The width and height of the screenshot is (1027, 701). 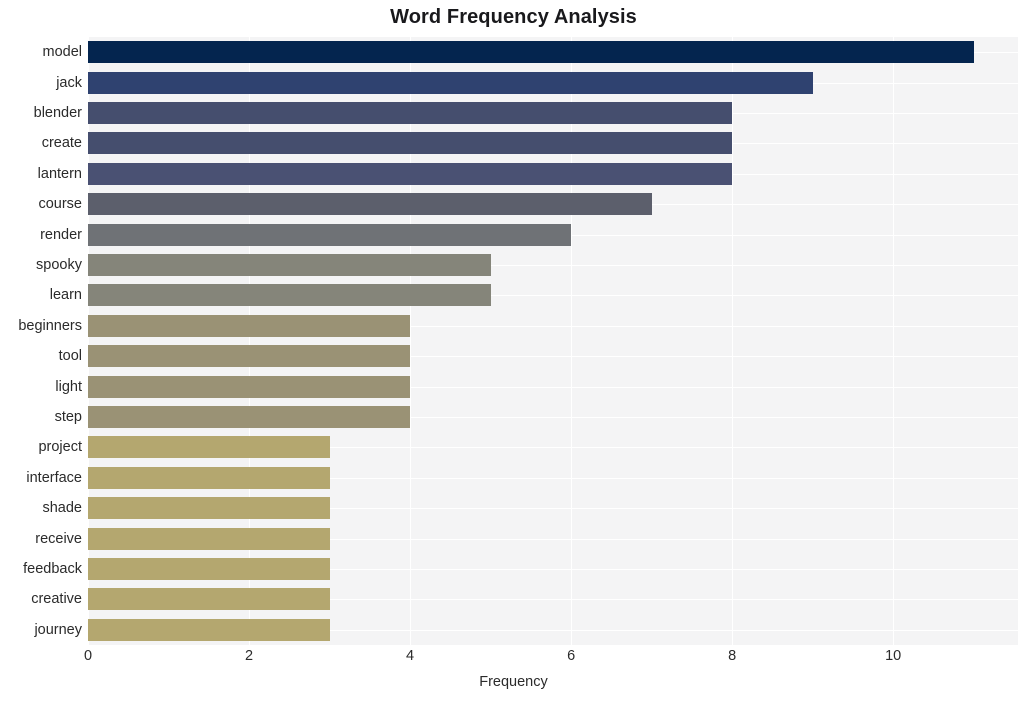 I want to click on x-tick-label: 6, so click(x=571, y=656).